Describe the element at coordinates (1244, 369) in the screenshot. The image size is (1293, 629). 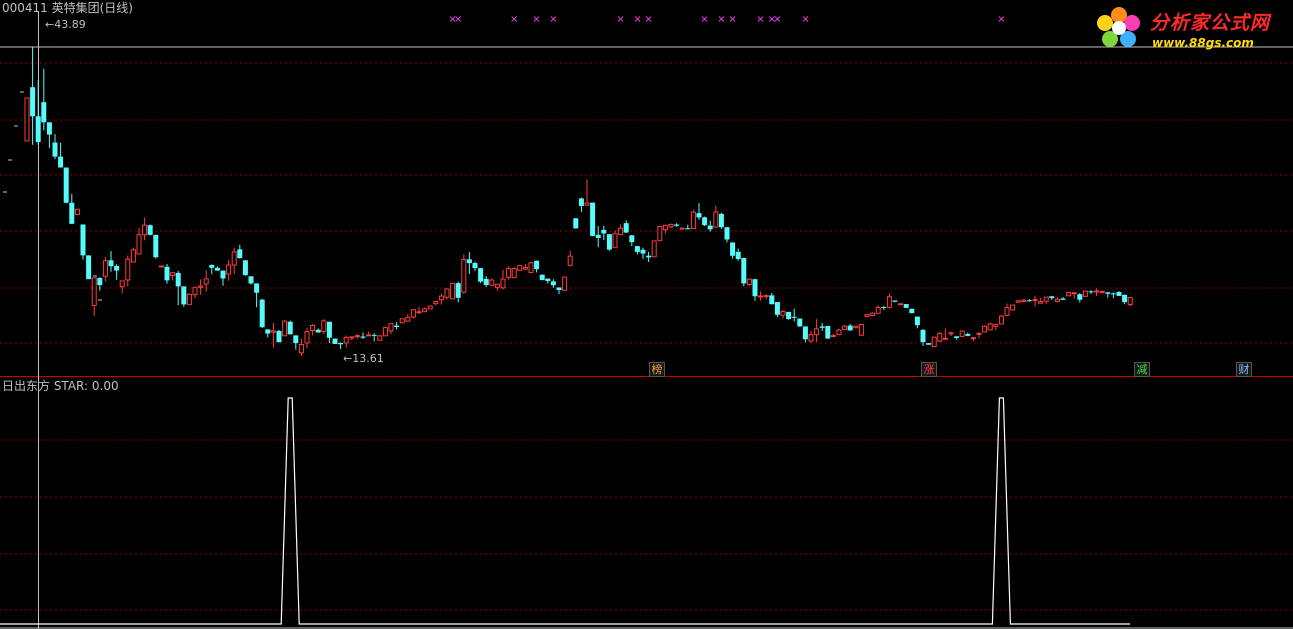
I see `badge-cai: 财` at that location.